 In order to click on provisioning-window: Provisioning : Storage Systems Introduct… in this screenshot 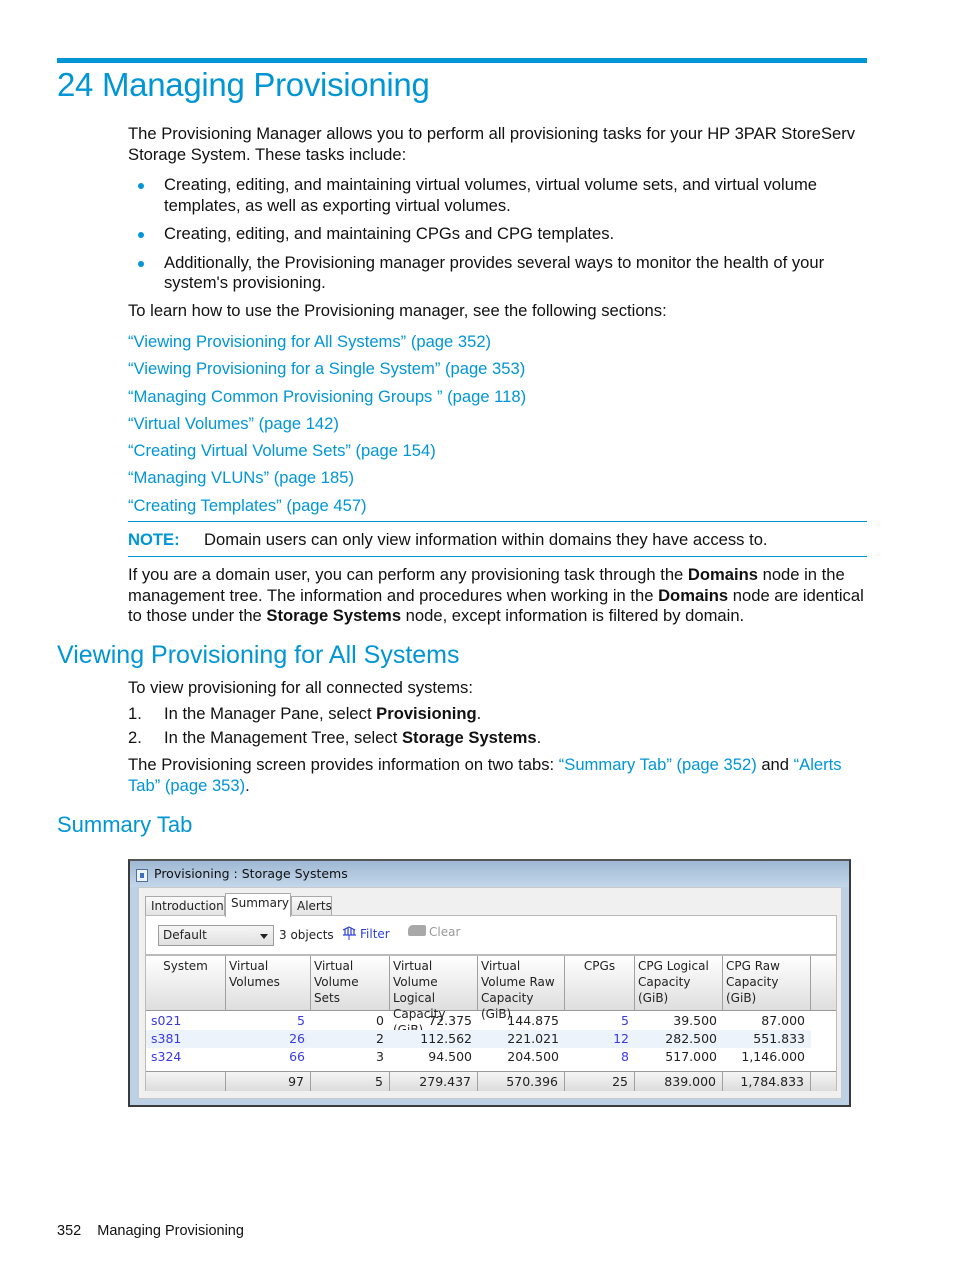, I will do `click(489, 983)`.